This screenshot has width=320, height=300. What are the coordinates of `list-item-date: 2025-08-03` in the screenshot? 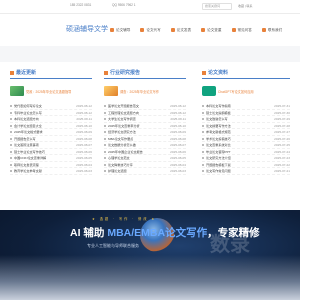 It's located at (84, 171).